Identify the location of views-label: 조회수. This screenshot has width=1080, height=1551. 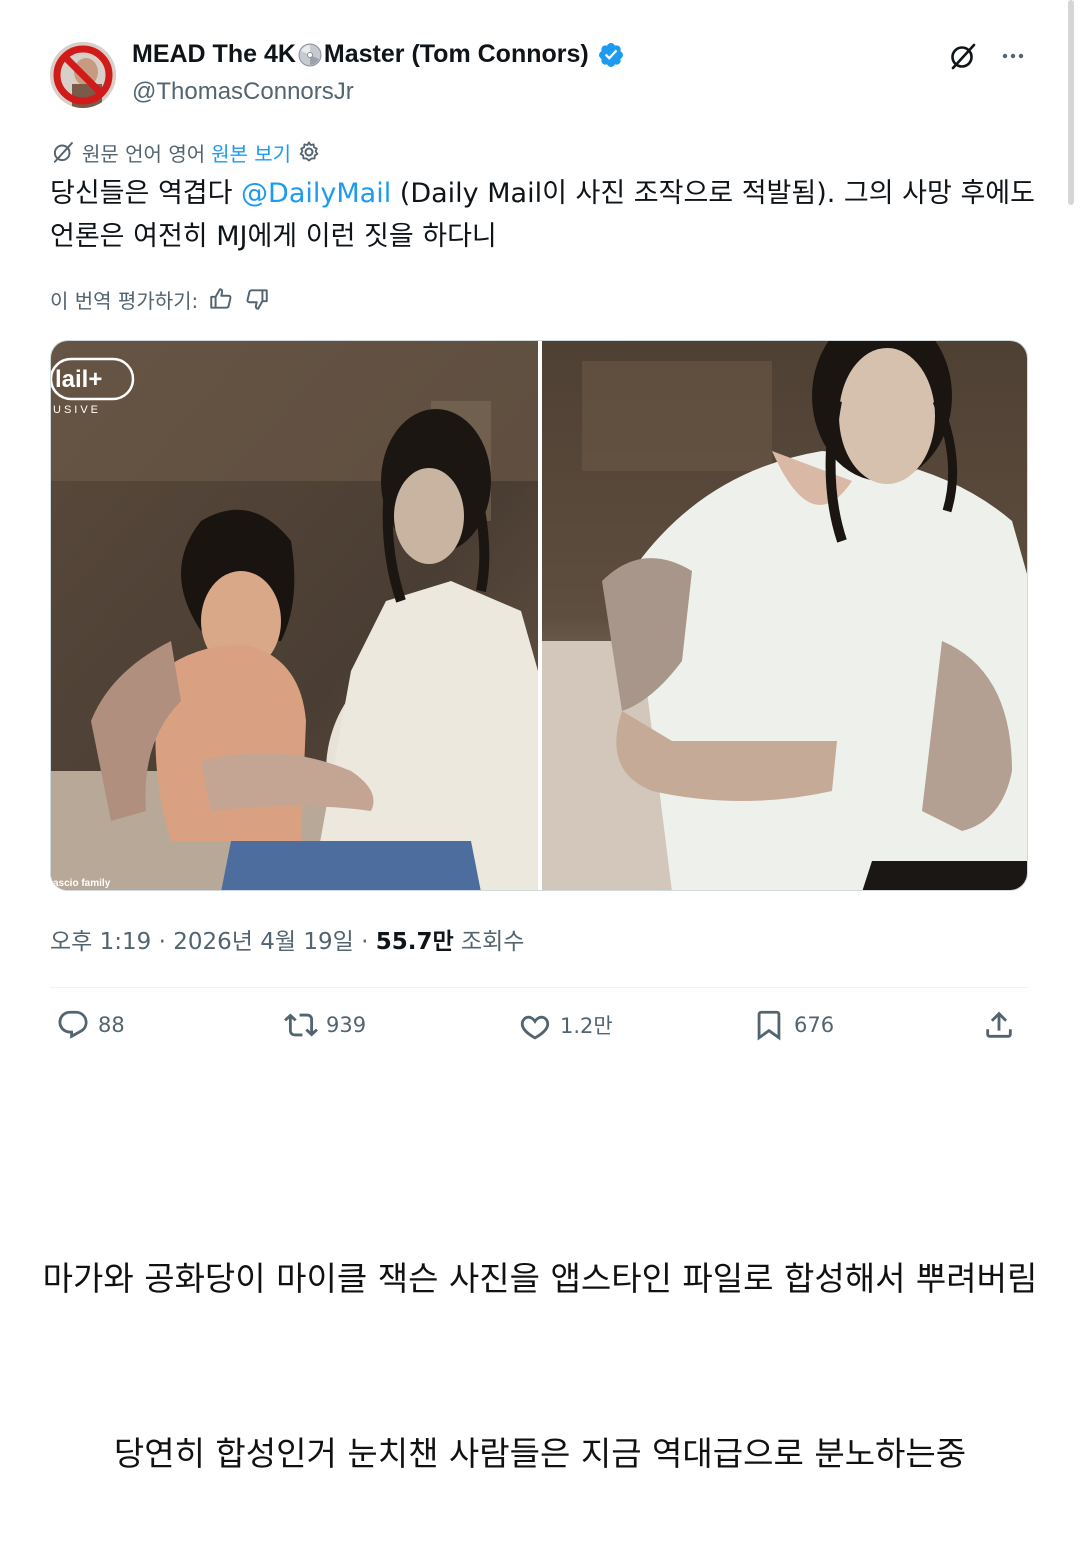
(492, 942).